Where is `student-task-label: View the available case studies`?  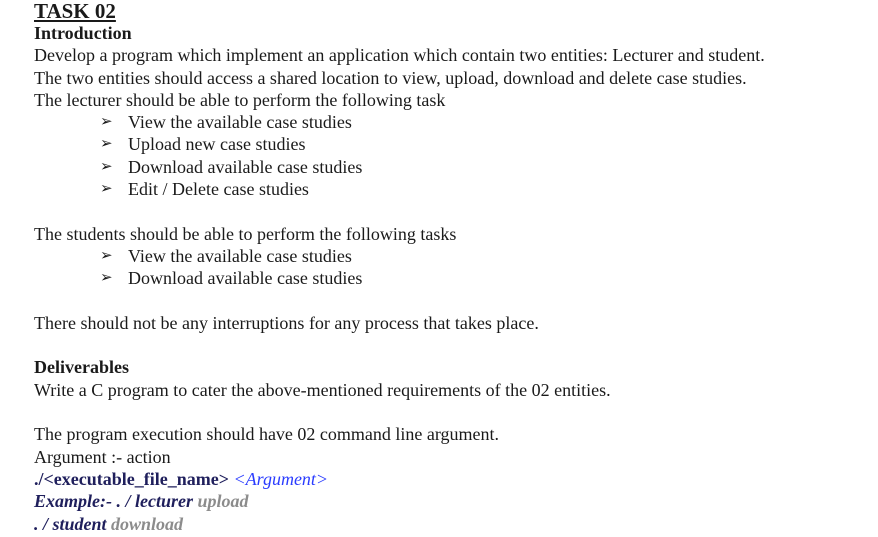
student-task-label: View the available case studies is located at coordinates (240, 255).